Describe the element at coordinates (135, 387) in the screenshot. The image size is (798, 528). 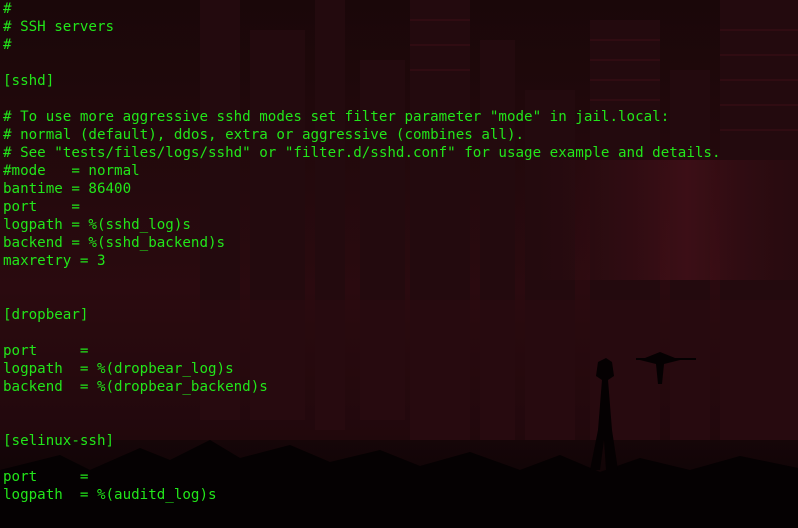
I see `config-line-backend: backend = %(dropbear_backend)s` at that location.